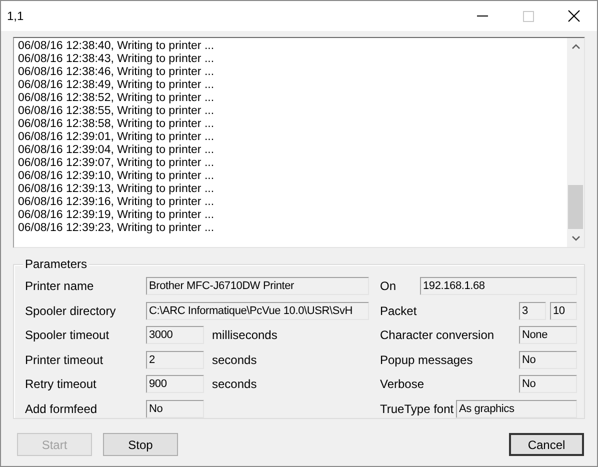 This screenshot has height=467, width=598. I want to click on readonly-field: 3000, so click(175, 335).